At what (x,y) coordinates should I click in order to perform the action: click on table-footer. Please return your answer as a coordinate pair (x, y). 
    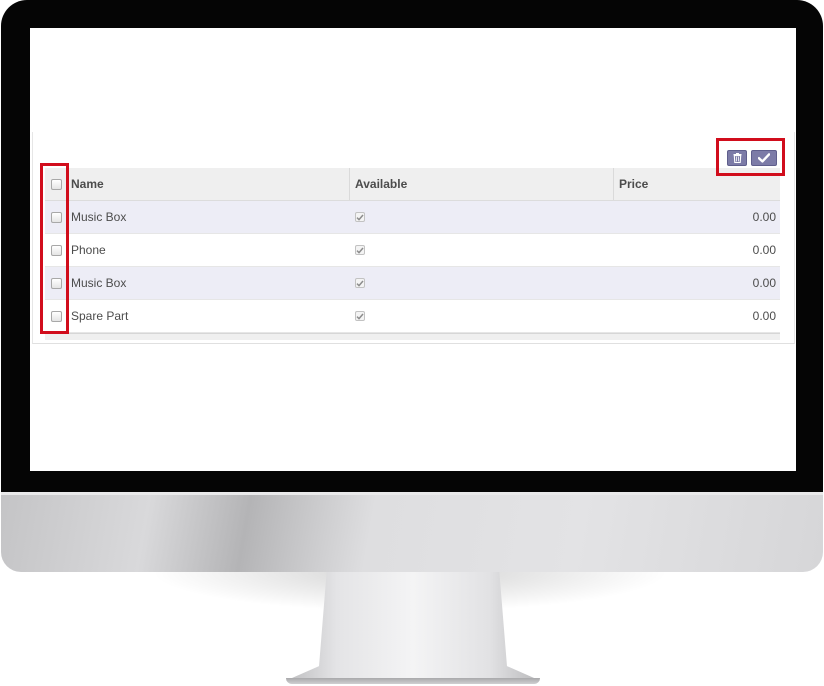
    Looking at the image, I should click on (412, 336).